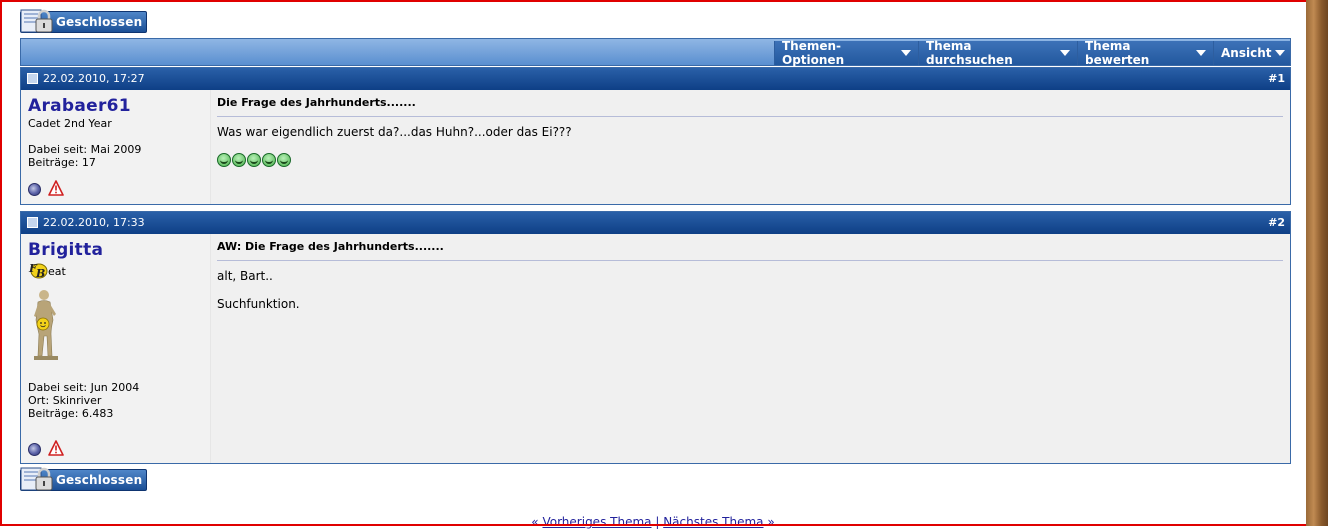 This screenshot has width=1328, height=529. What do you see at coordinates (750, 160) in the screenshot?
I see `smilies-row` at bounding box center [750, 160].